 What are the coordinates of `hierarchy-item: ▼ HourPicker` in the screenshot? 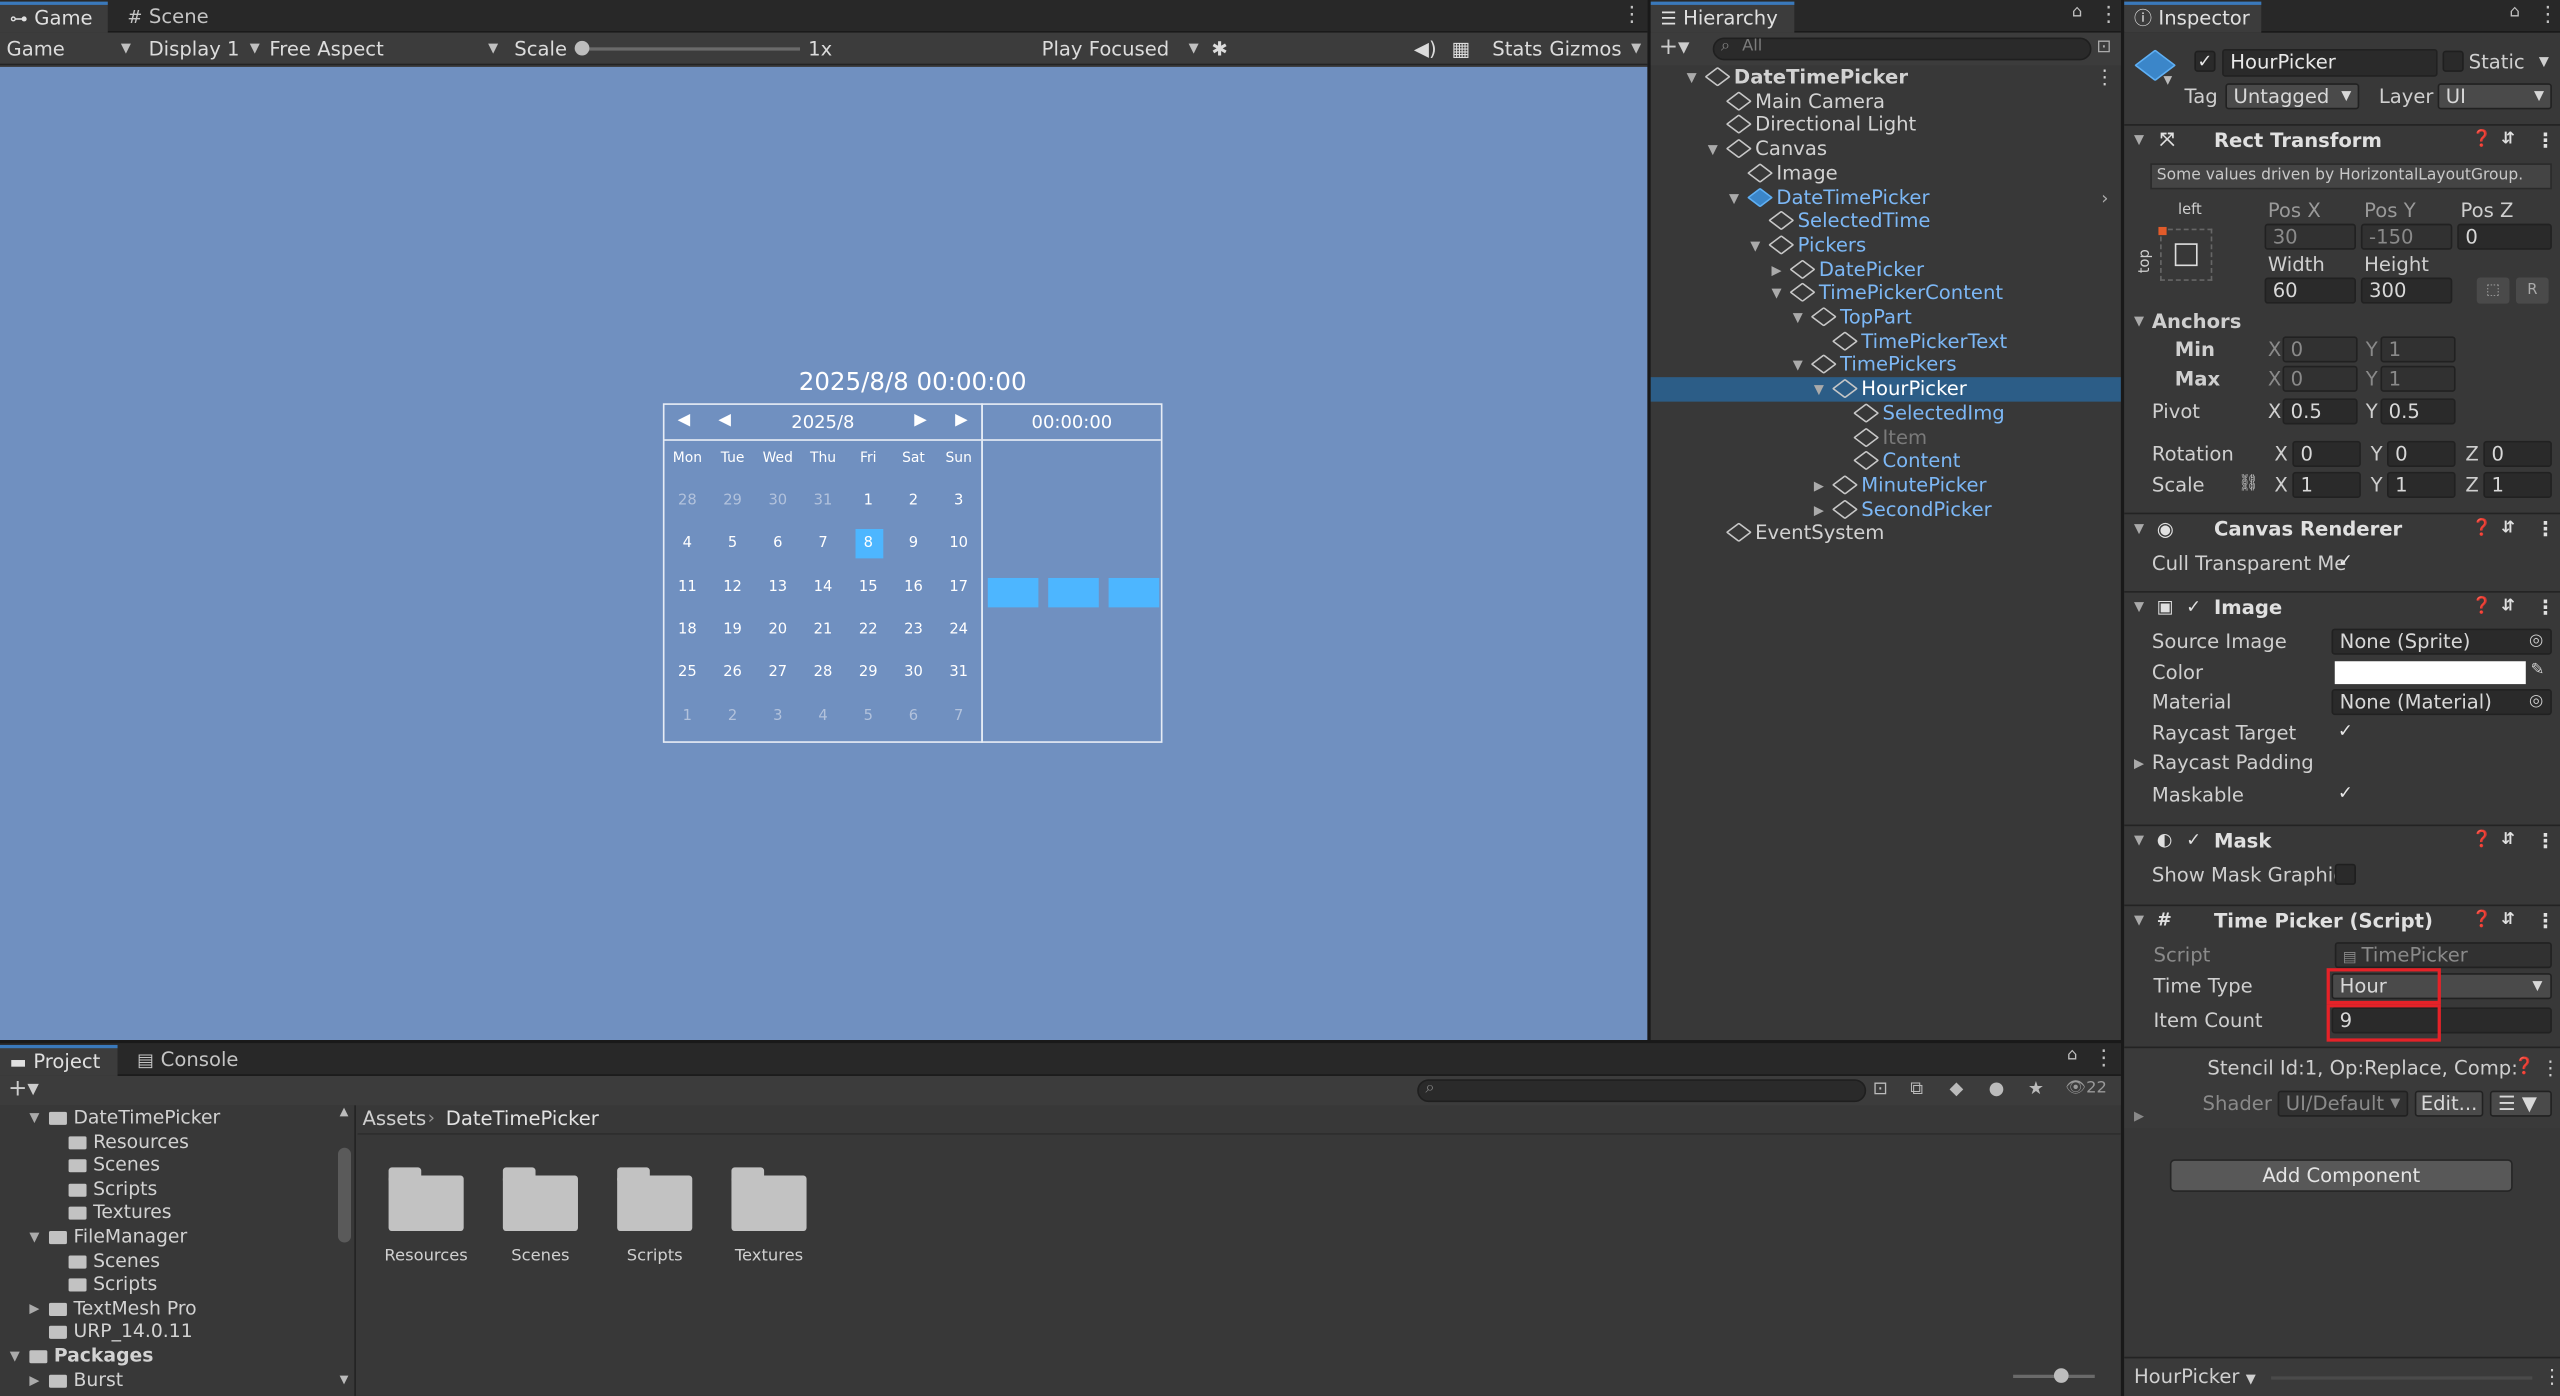 It's located at (1885, 389).